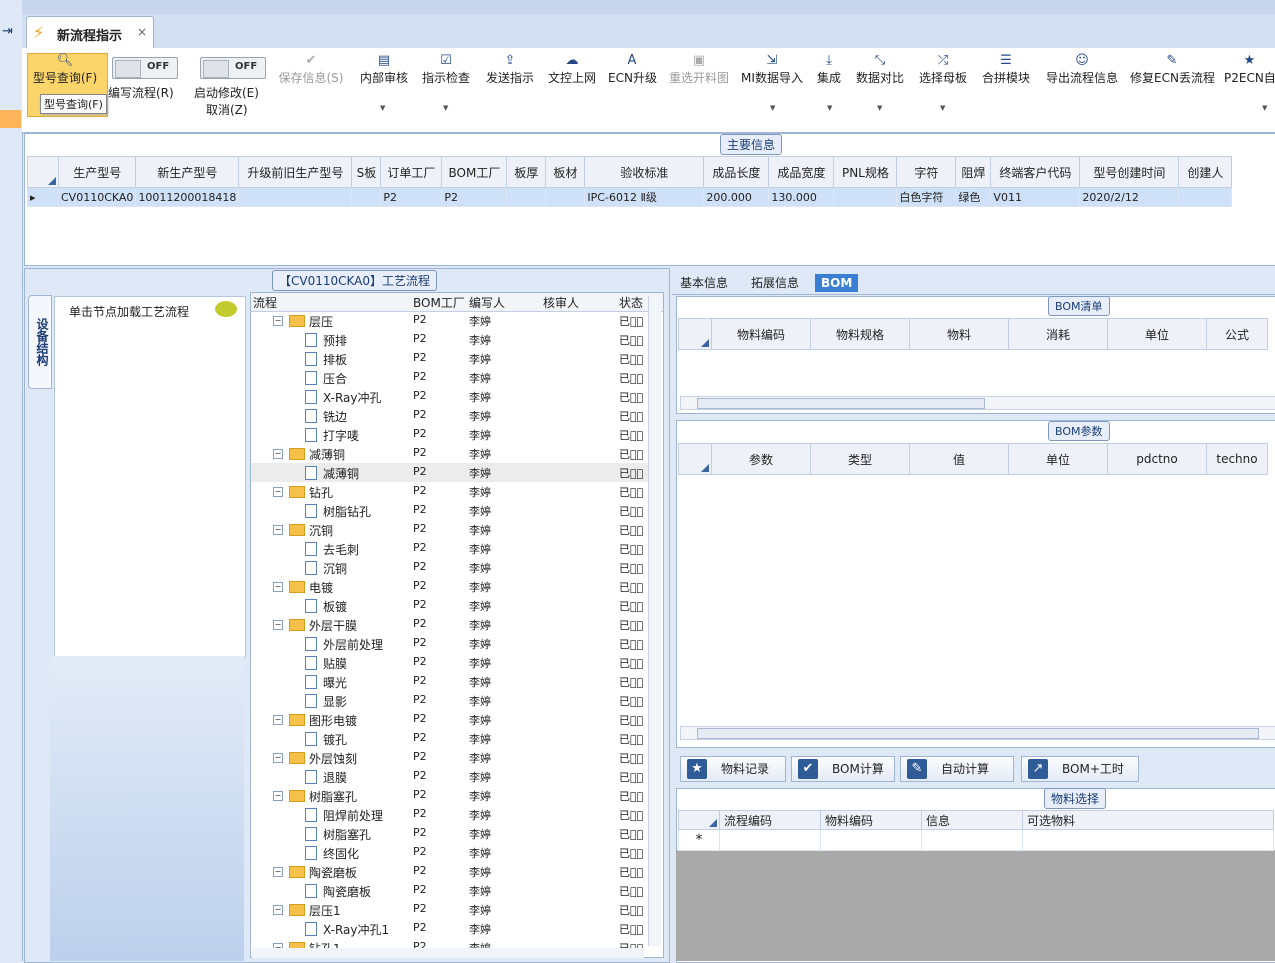 This screenshot has height=963, width=1275. What do you see at coordinates (1129, 172) in the screenshot?
I see `main-grid-header: 型号创建时间` at bounding box center [1129, 172].